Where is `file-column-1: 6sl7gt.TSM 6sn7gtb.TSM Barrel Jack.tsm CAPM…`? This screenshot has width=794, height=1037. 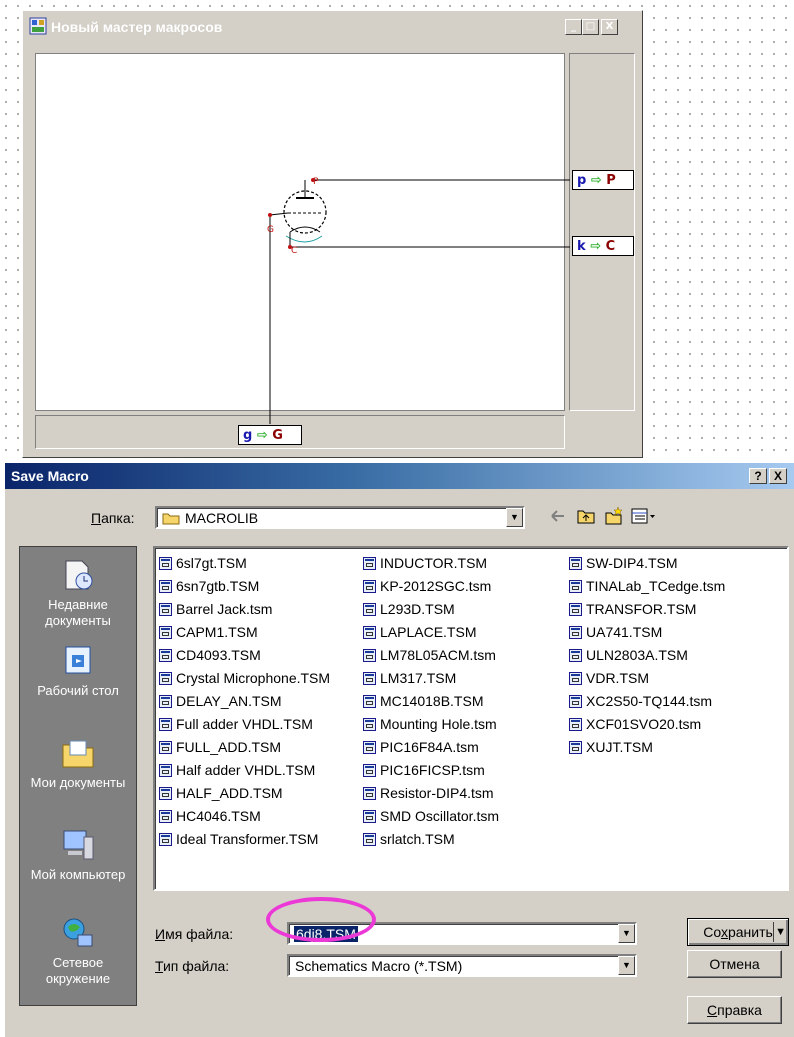
file-column-1: 6sl7gt.TSM 6sn7gtb.TSM Barrel Jack.tsm CAPM… is located at coordinates (244, 701).